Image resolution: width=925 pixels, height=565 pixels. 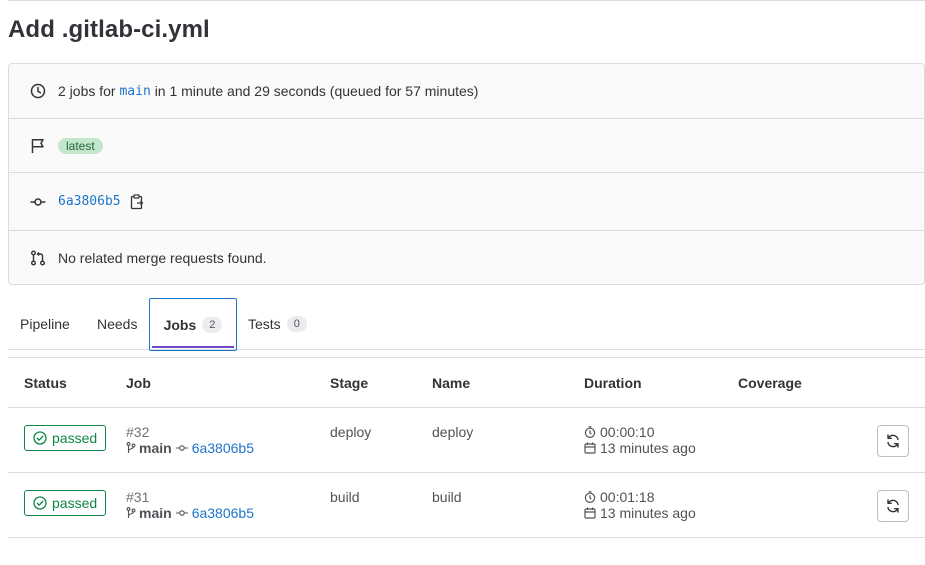 What do you see at coordinates (296, 324) in the screenshot?
I see `tab-tests-count: 0` at bounding box center [296, 324].